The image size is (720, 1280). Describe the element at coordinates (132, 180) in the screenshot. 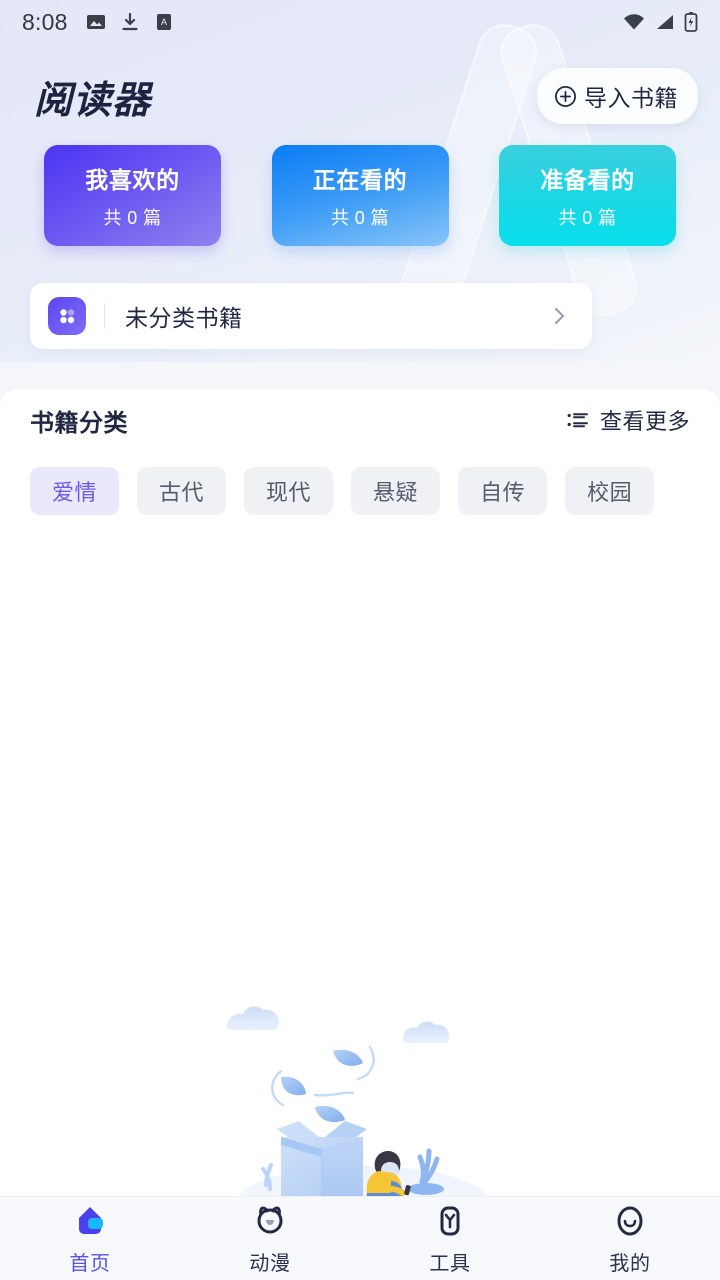

I see `stat-card-title: 我喜欢的` at that location.